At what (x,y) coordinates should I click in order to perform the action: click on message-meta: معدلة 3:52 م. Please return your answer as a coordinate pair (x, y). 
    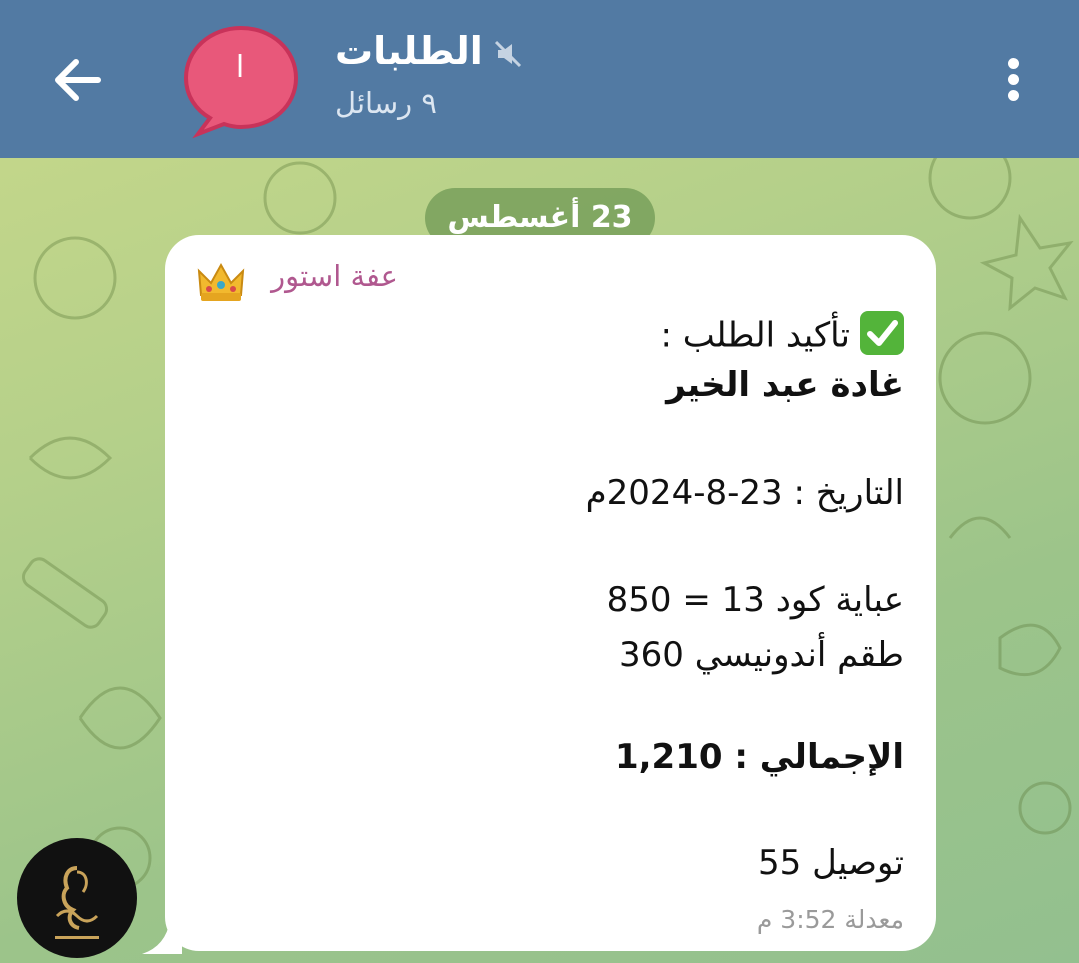
    Looking at the image, I should click on (830, 919).